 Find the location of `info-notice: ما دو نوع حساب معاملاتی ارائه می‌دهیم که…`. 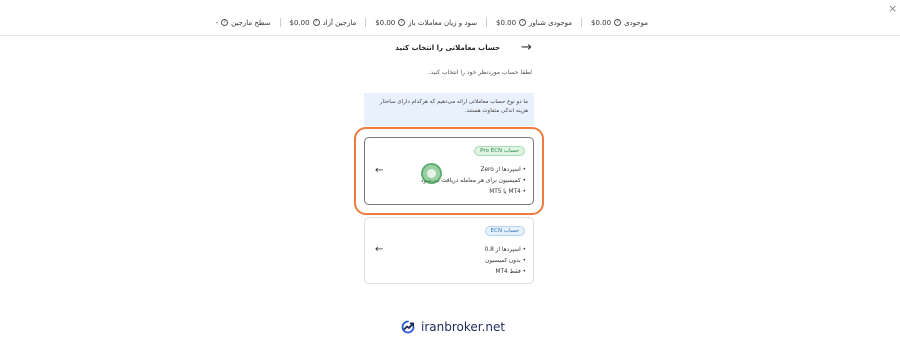

info-notice: ما دو نوع حساب معاملاتی ارائه می‌دهیم که… is located at coordinates (449, 109).